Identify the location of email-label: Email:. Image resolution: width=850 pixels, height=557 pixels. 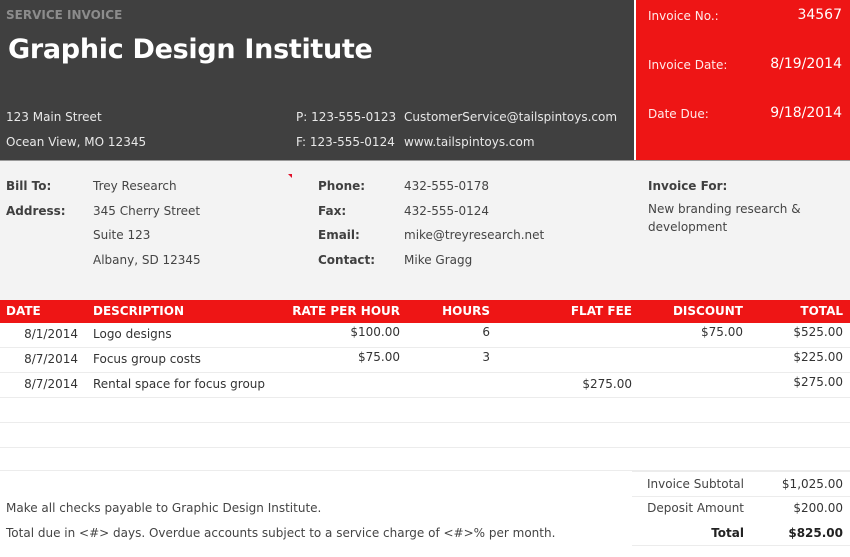
(339, 235).